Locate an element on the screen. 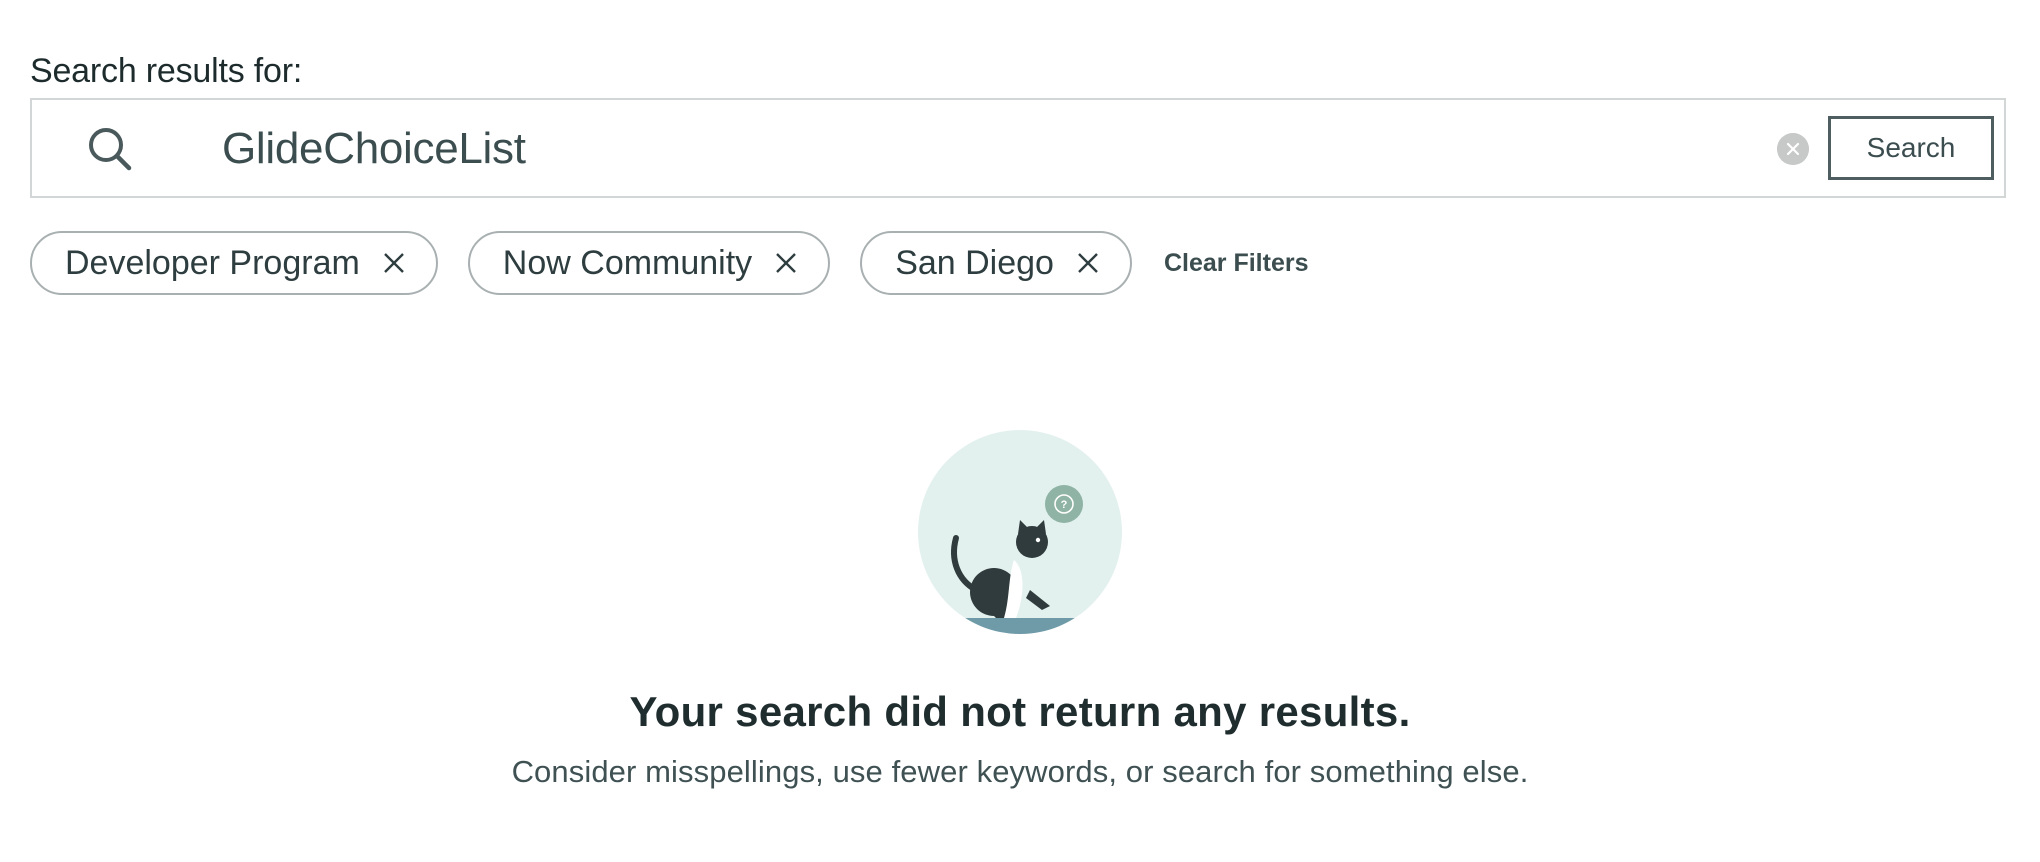 The image size is (2040, 862). search-button: Search is located at coordinates (1911, 148).